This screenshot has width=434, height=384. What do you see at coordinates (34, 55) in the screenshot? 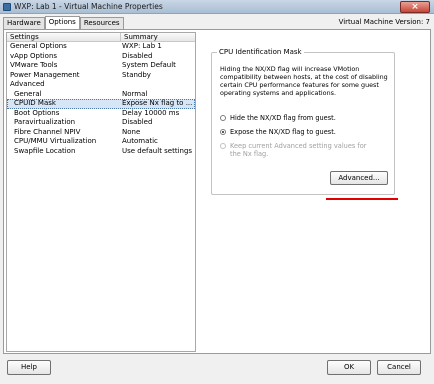
I see `setting-name: vApp Options` at bounding box center [34, 55].